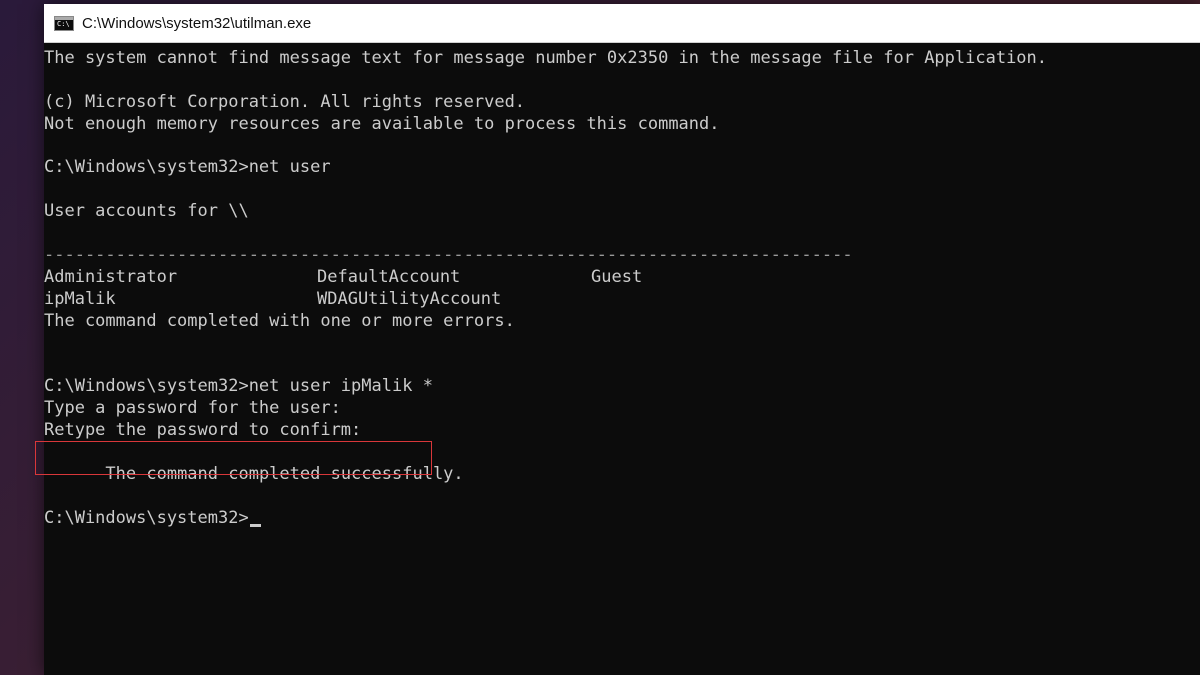 Image resolution: width=1200 pixels, height=675 pixels. Describe the element at coordinates (187, 167) in the screenshot. I see `console-line-prompt-net-user: C:\Windows\system32>net user` at that location.